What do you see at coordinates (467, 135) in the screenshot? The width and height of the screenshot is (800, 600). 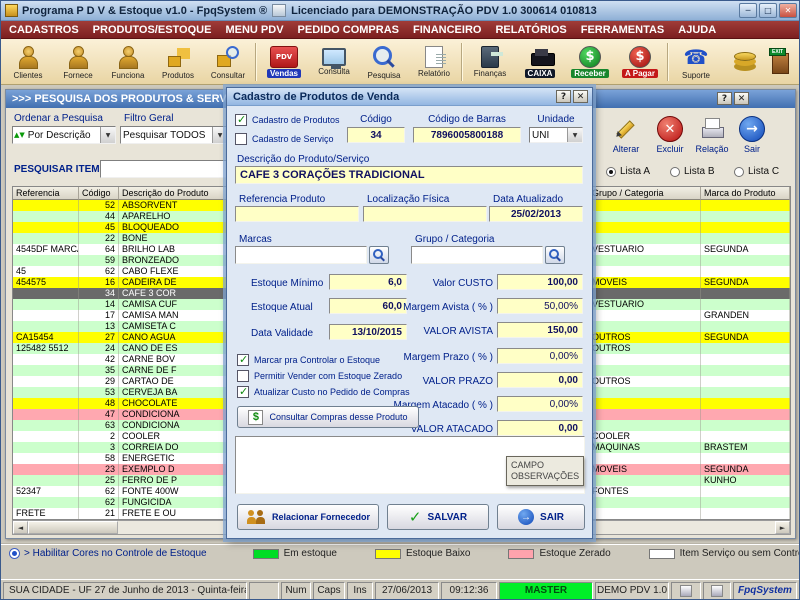 I see `barras-field: 7896005800188` at bounding box center [467, 135].